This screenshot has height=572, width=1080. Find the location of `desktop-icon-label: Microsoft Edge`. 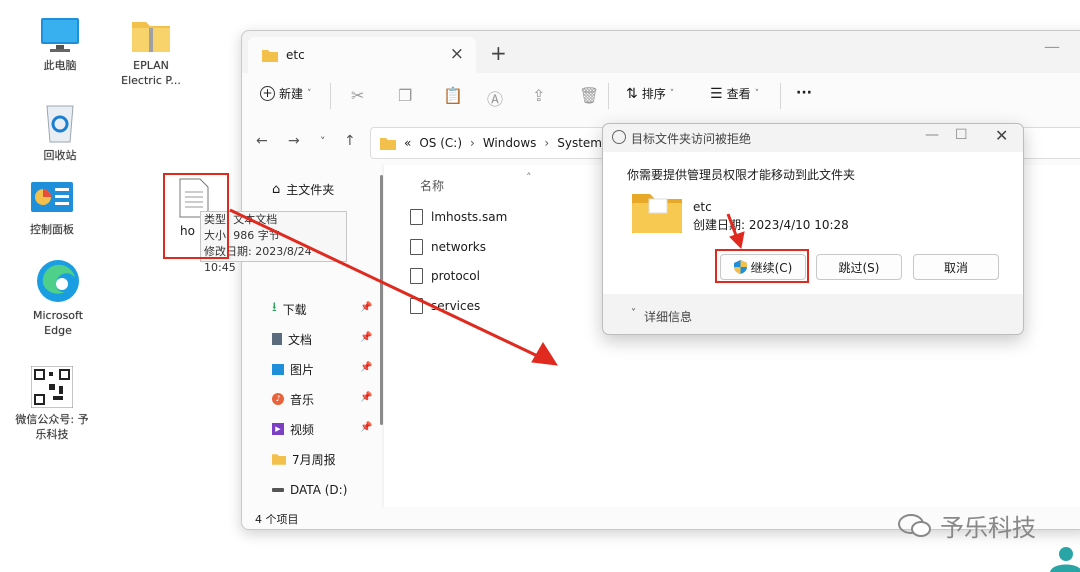

desktop-icon-label: Microsoft Edge is located at coordinates (58, 323).